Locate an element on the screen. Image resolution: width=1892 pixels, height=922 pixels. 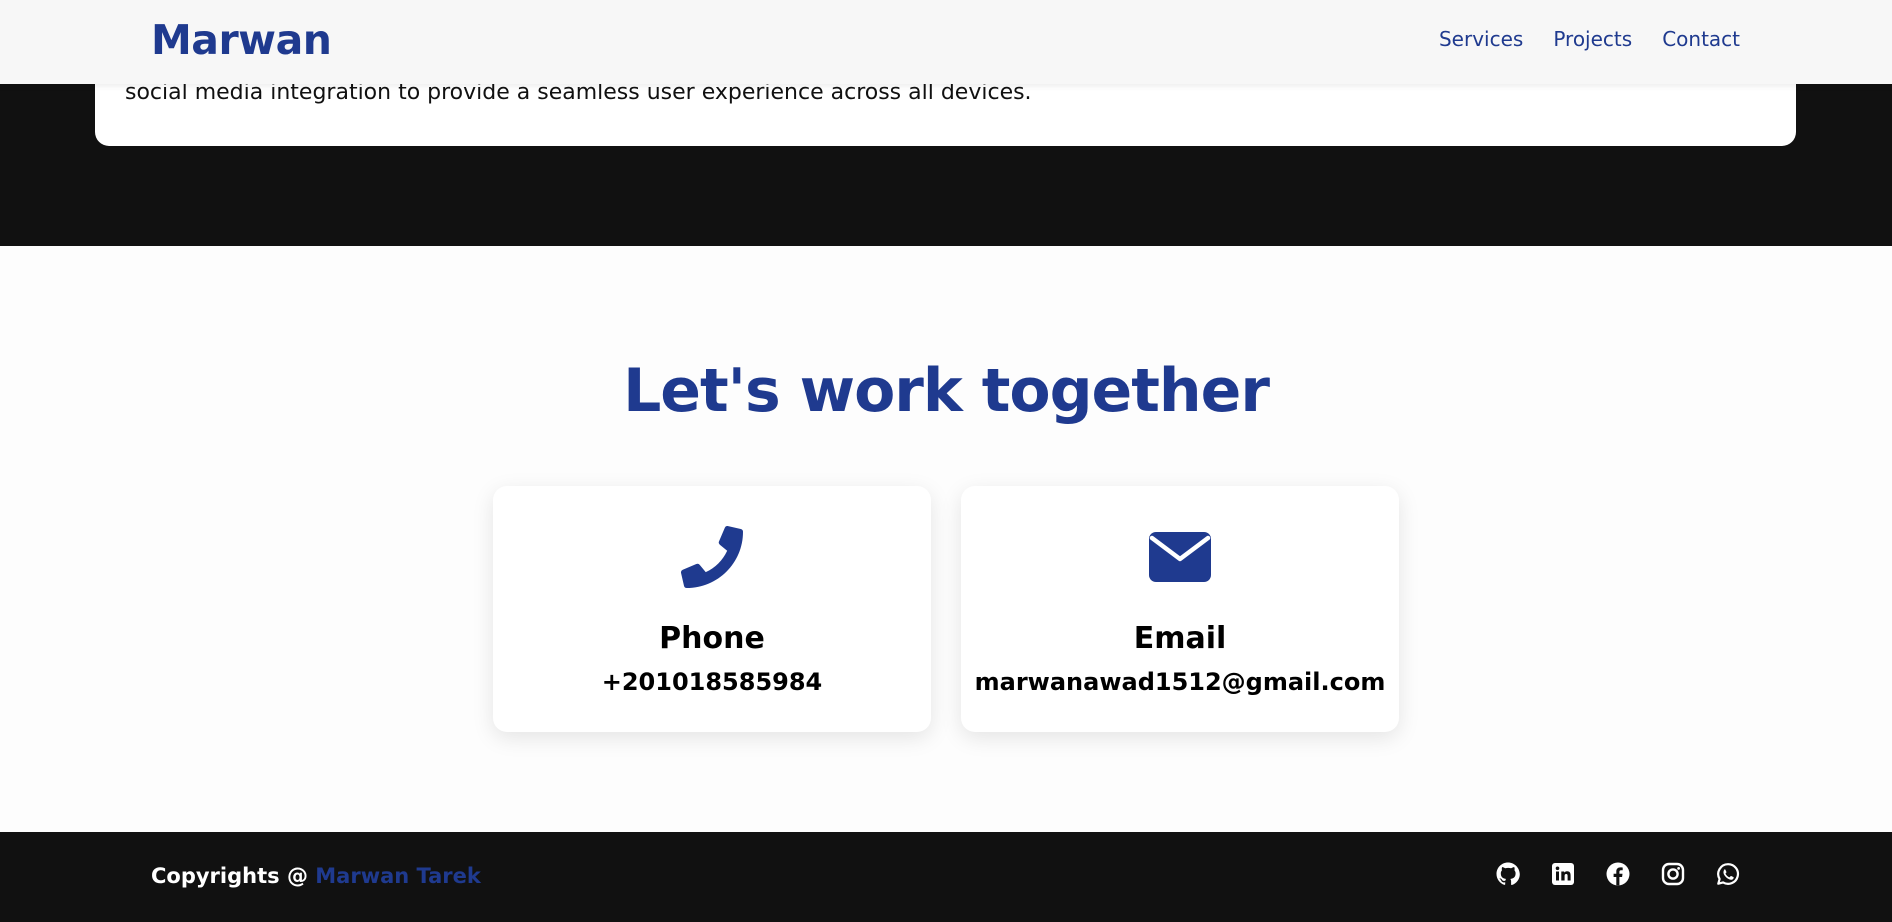
social-links is located at coordinates (1618, 874).